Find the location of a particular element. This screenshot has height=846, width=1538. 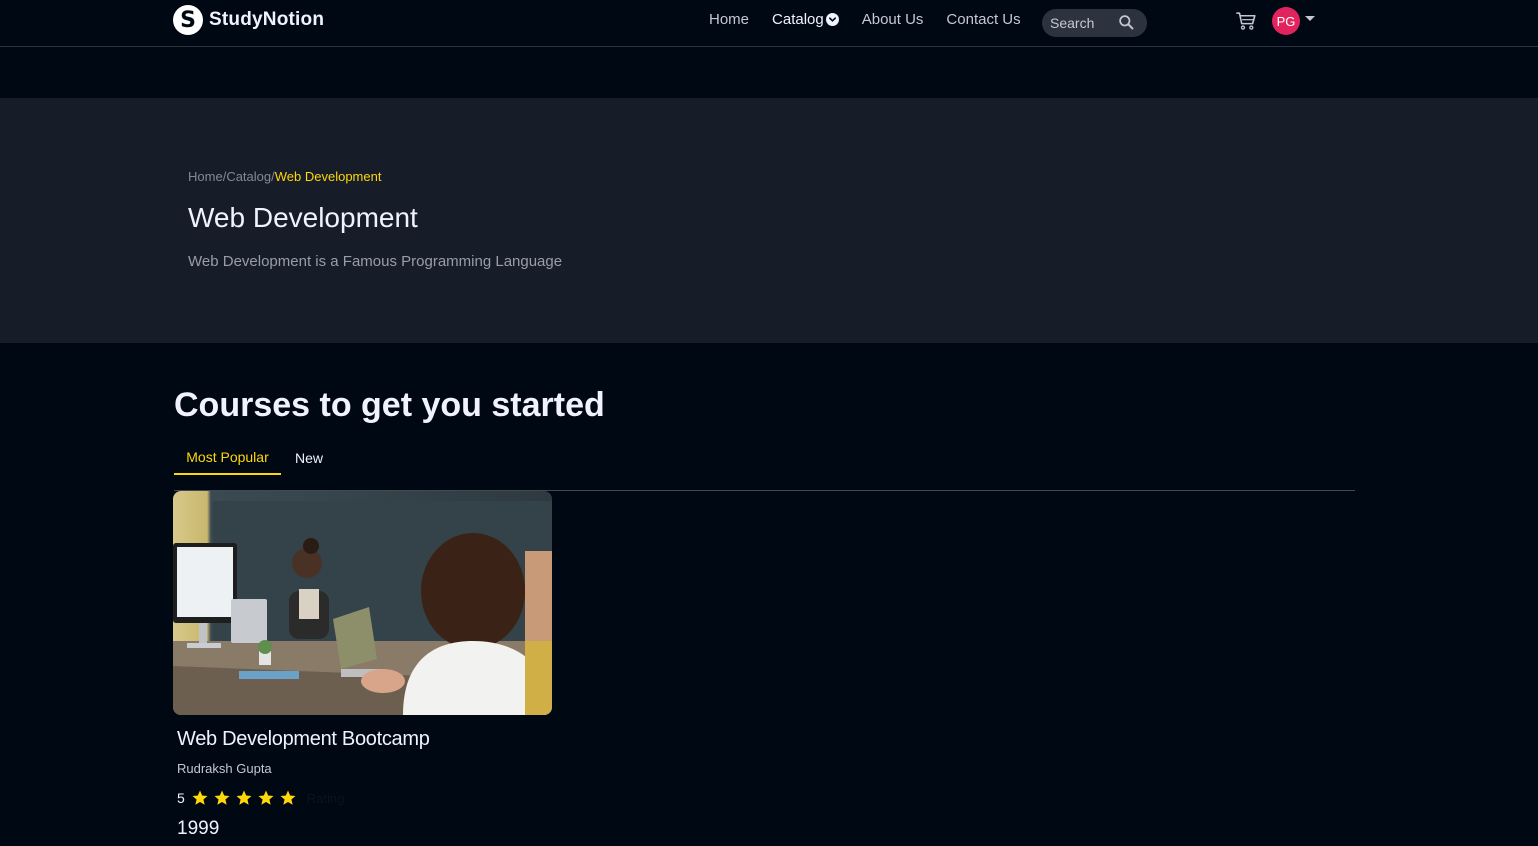

main-nav: Home Catalog About Us Contact Us is located at coordinates (876, 19).